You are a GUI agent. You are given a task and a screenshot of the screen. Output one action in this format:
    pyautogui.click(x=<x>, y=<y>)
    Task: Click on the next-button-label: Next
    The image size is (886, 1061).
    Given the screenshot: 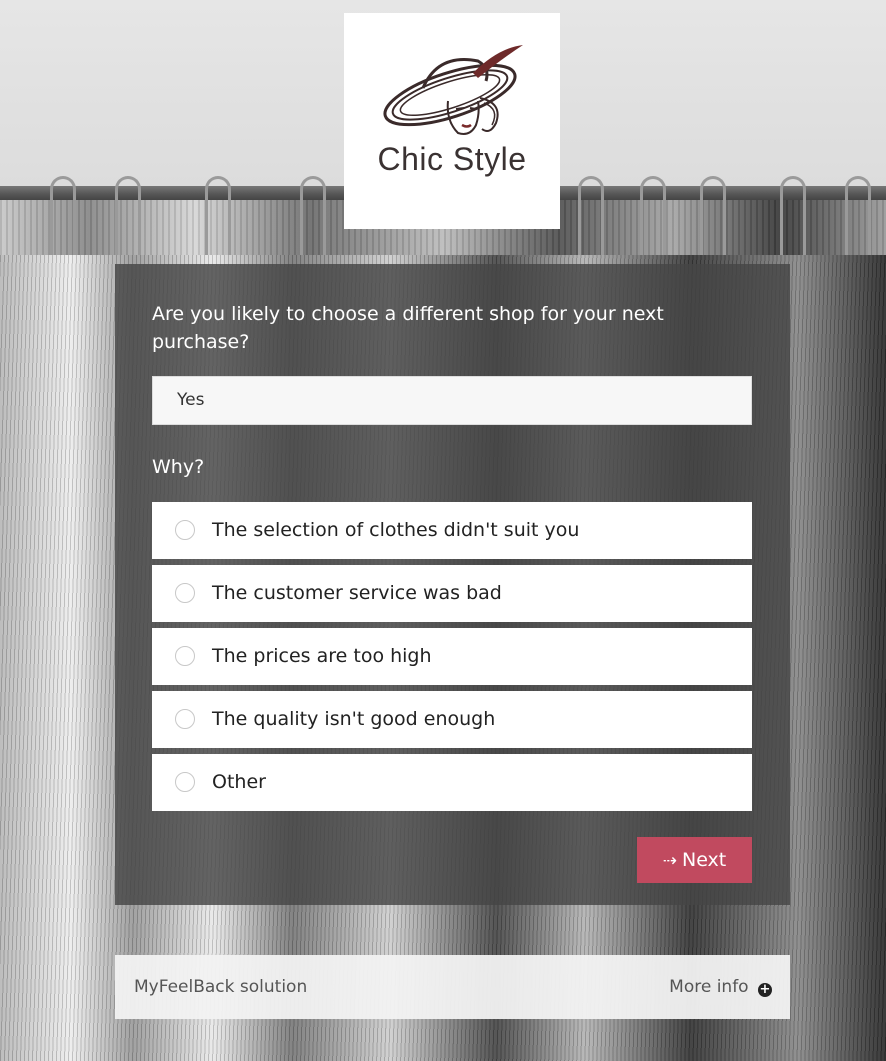 What is the action you would take?
    pyautogui.click(x=704, y=860)
    